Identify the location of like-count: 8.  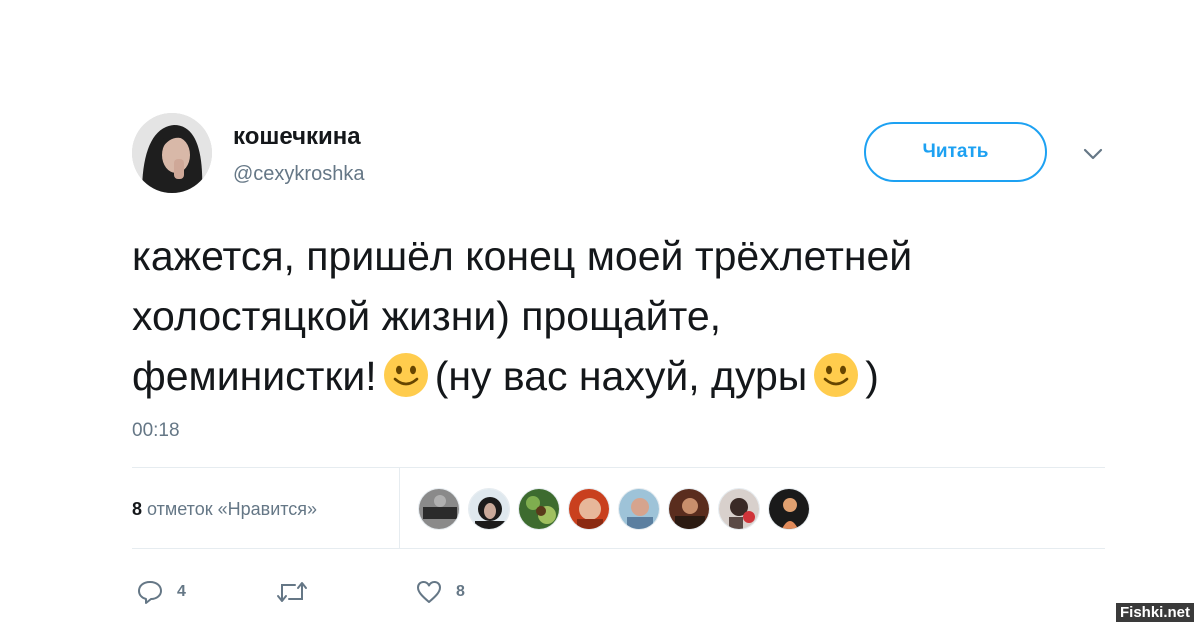
(460, 591).